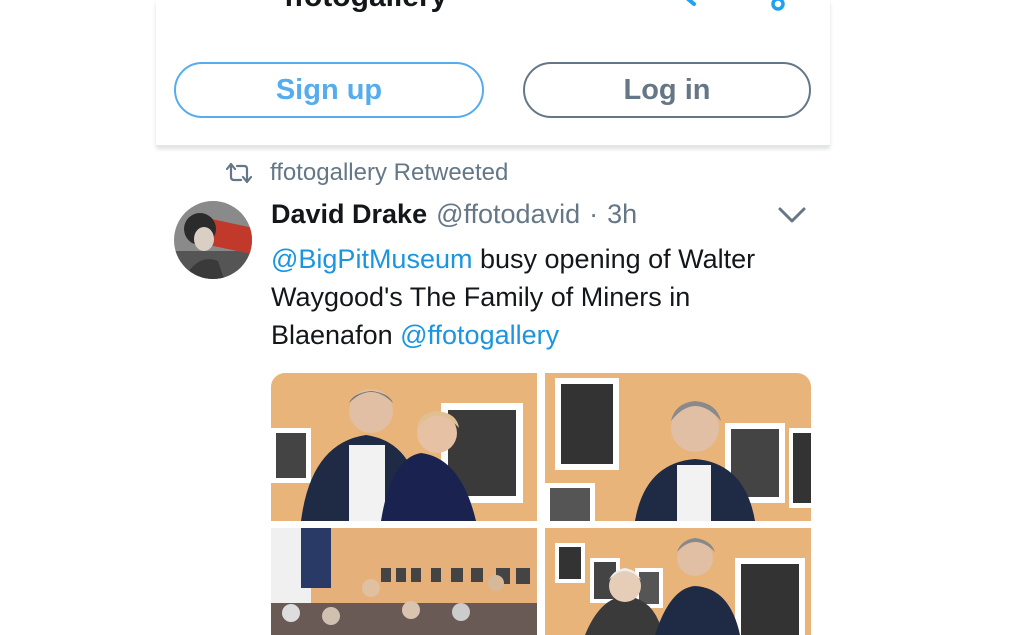 This screenshot has width=1024, height=635. I want to click on retweet-context: ffotogallery Retweeted, so click(367, 173).